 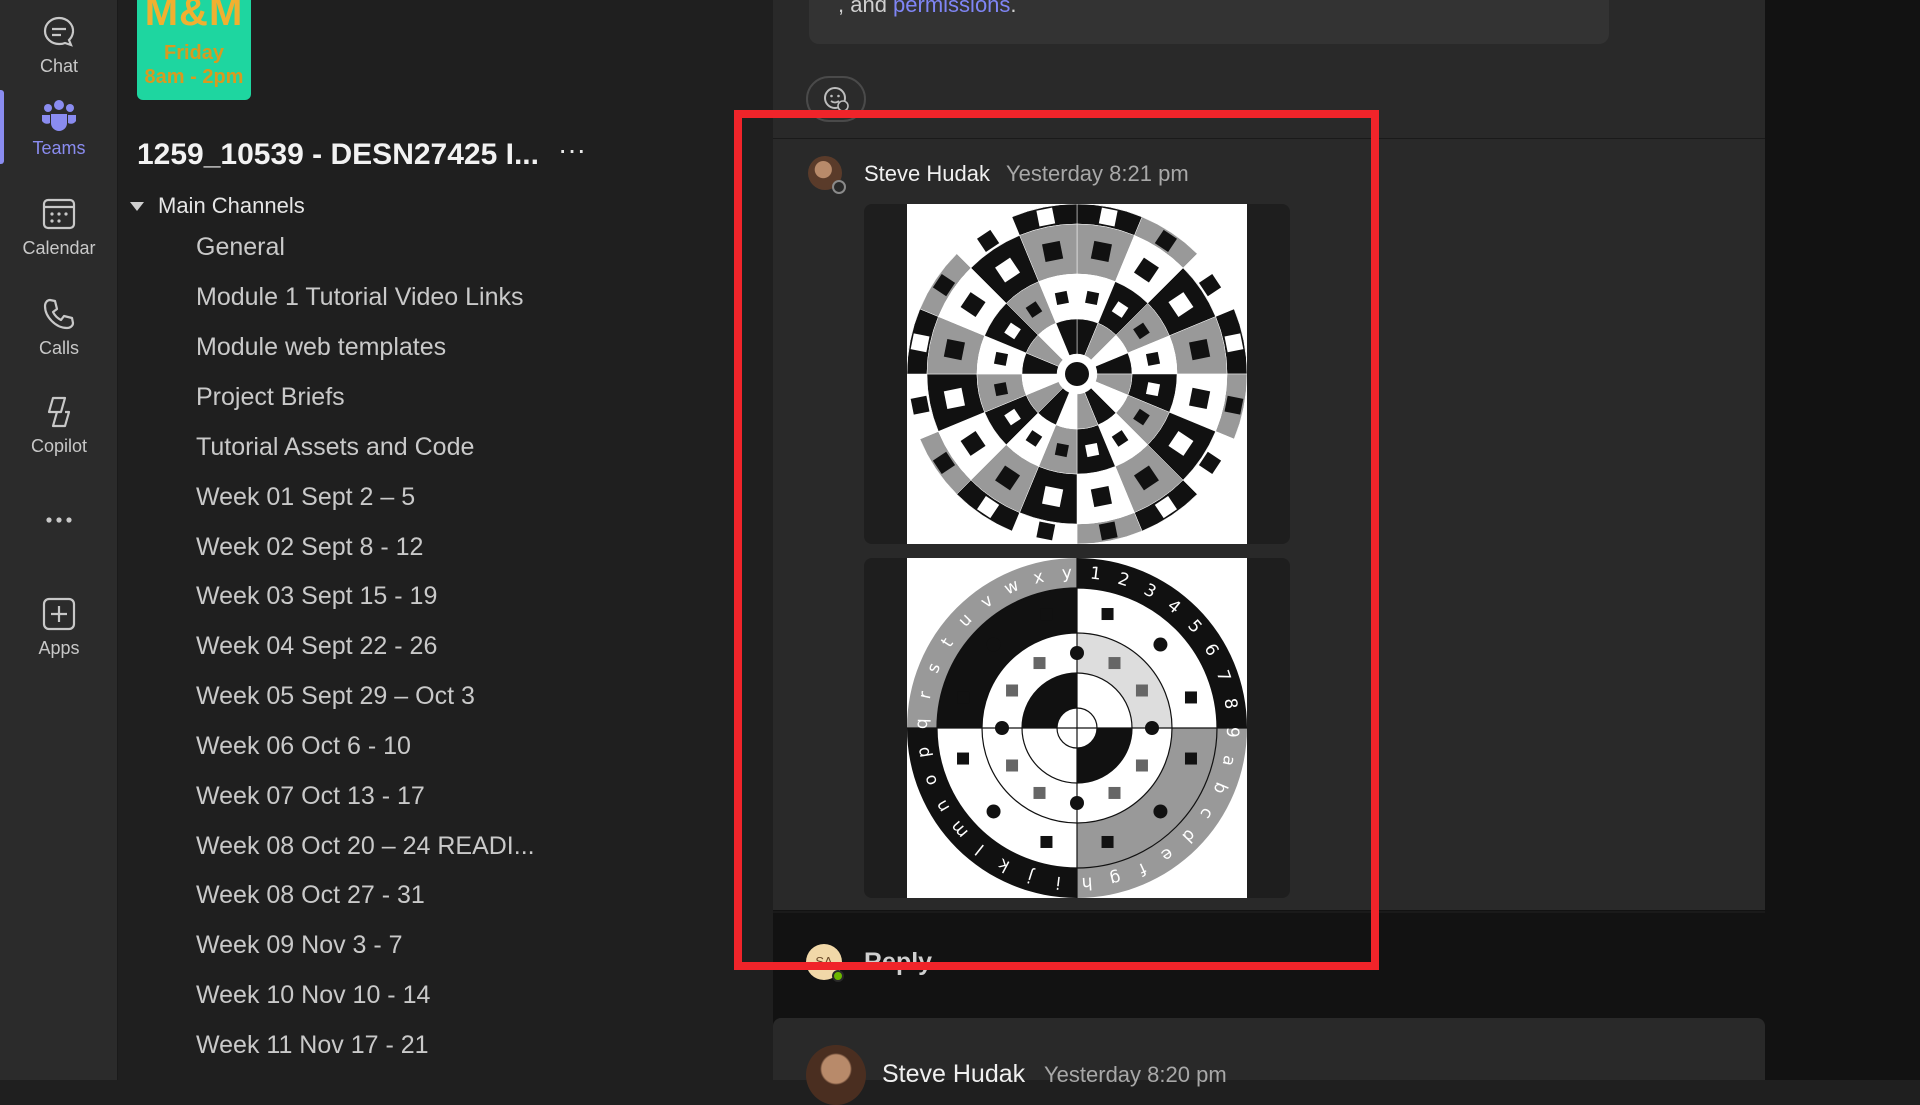 What do you see at coordinates (137, 206) in the screenshot?
I see `caret-down-icon` at bounding box center [137, 206].